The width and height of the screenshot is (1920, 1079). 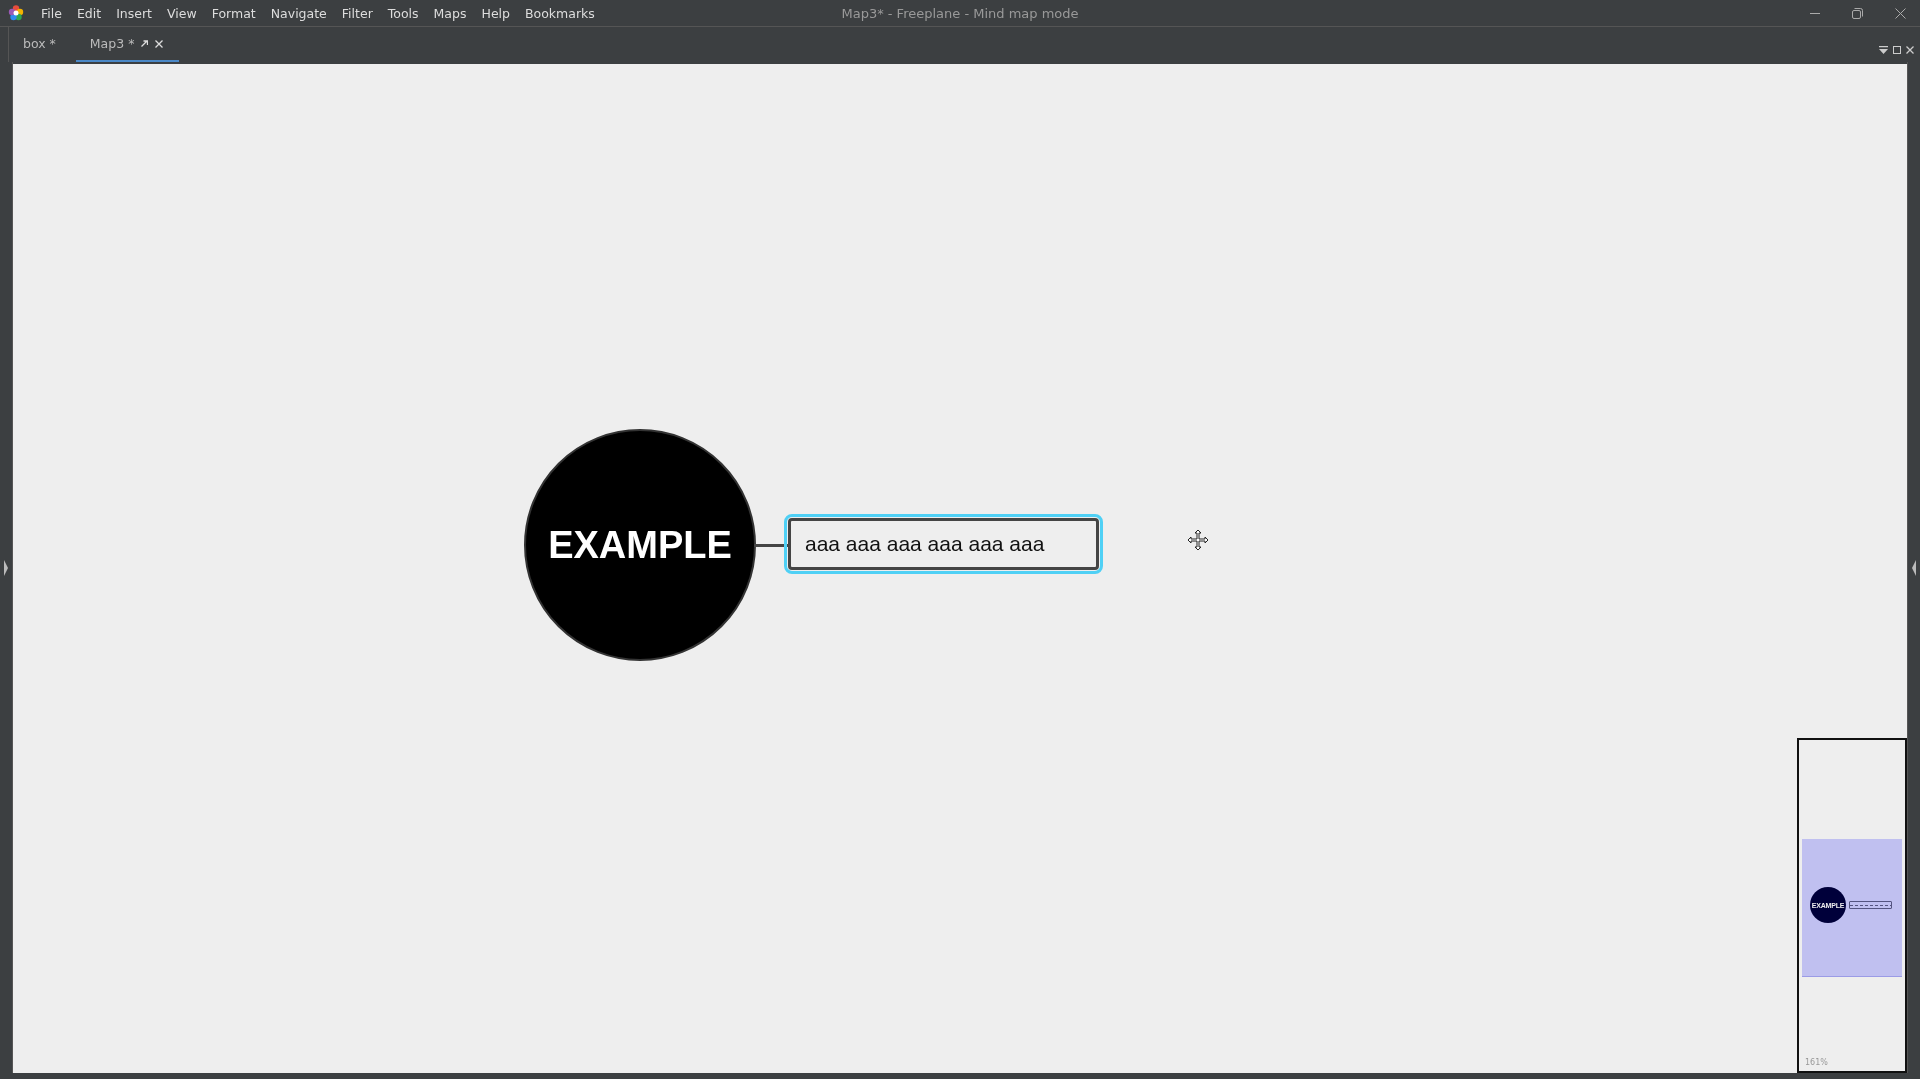 What do you see at coordinates (127, 44) in the screenshot?
I see `map-tab: Map3 *` at bounding box center [127, 44].